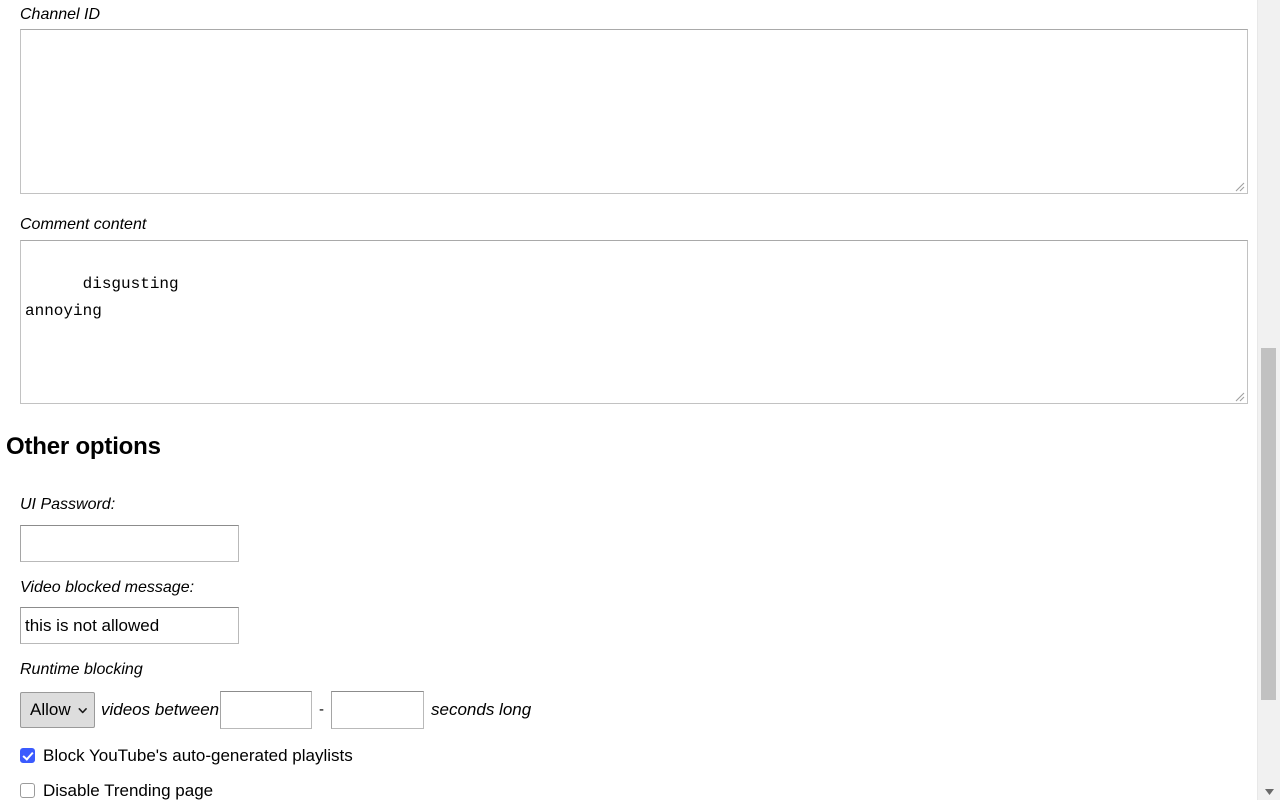 Image resolution: width=1280 pixels, height=800 pixels. Describe the element at coordinates (82, 710) in the screenshot. I see `chevron-down-icon` at that location.